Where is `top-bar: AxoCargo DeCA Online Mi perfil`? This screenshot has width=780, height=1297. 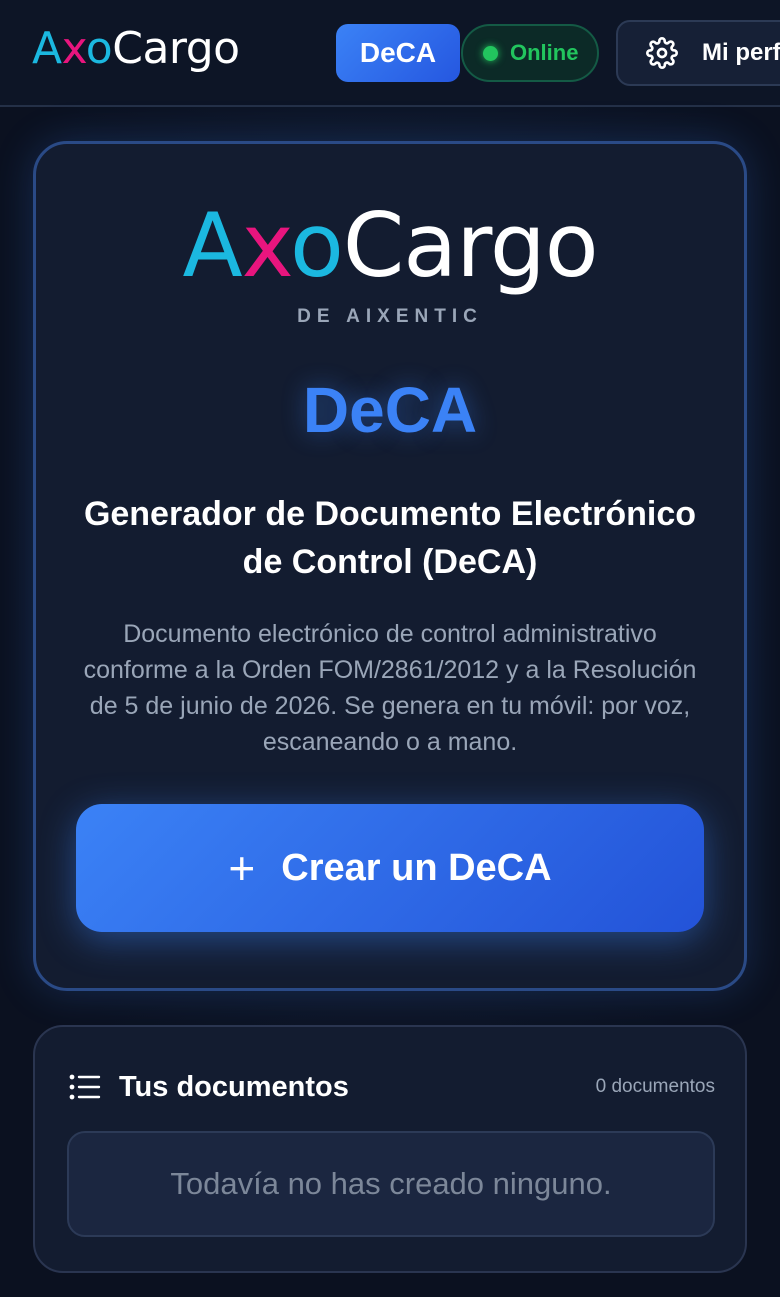
top-bar: AxoCargo DeCA Online Mi perfil is located at coordinates (390, 53).